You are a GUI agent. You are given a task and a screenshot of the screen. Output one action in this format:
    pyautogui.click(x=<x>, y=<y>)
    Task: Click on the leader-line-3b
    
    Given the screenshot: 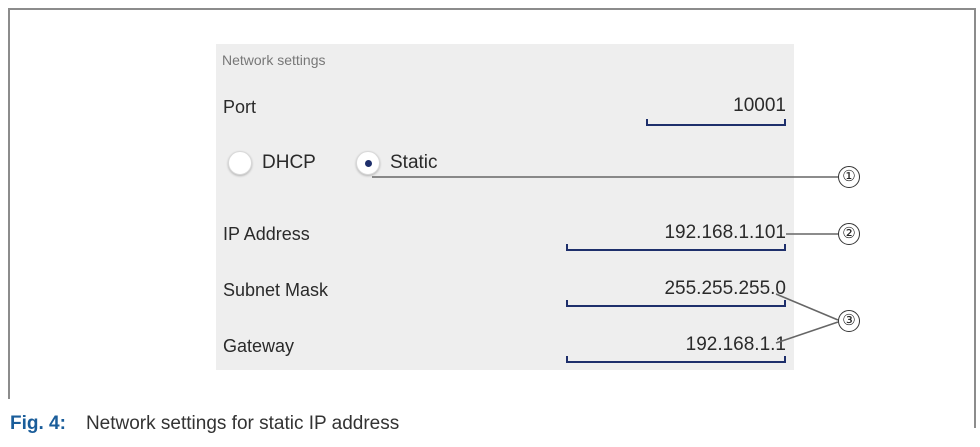 What is the action you would take?
    pyautogui.click(x=807, y=332)
    